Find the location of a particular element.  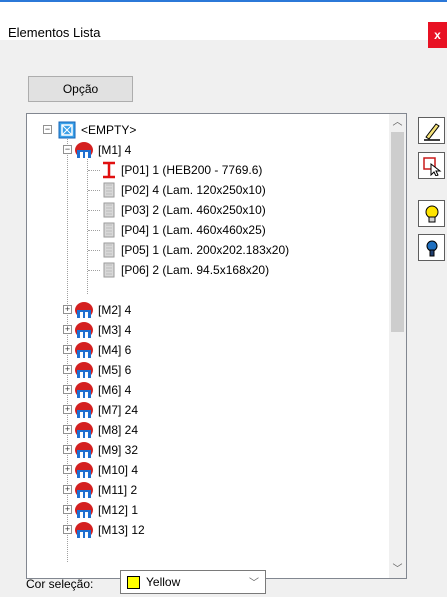

assembly-icon is located at coordinates (84, 533).